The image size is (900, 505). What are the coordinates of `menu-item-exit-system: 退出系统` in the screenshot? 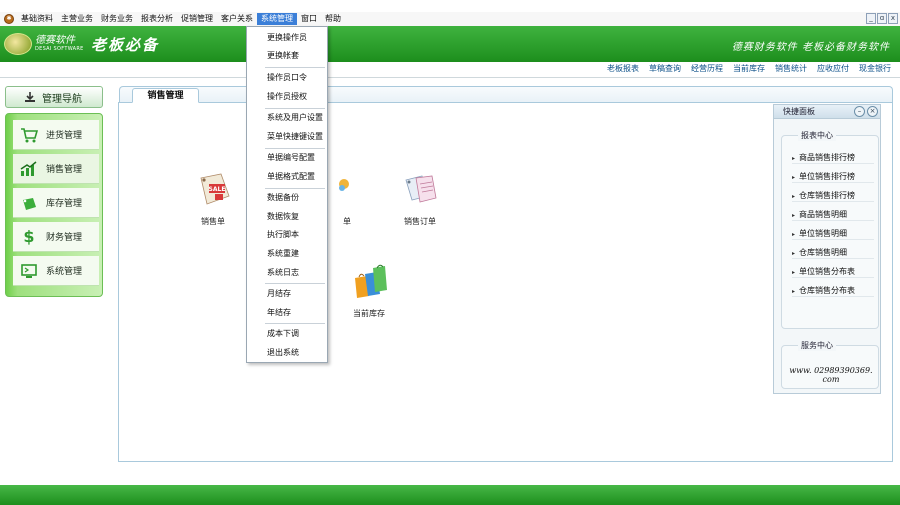 It's located at (287, 353).